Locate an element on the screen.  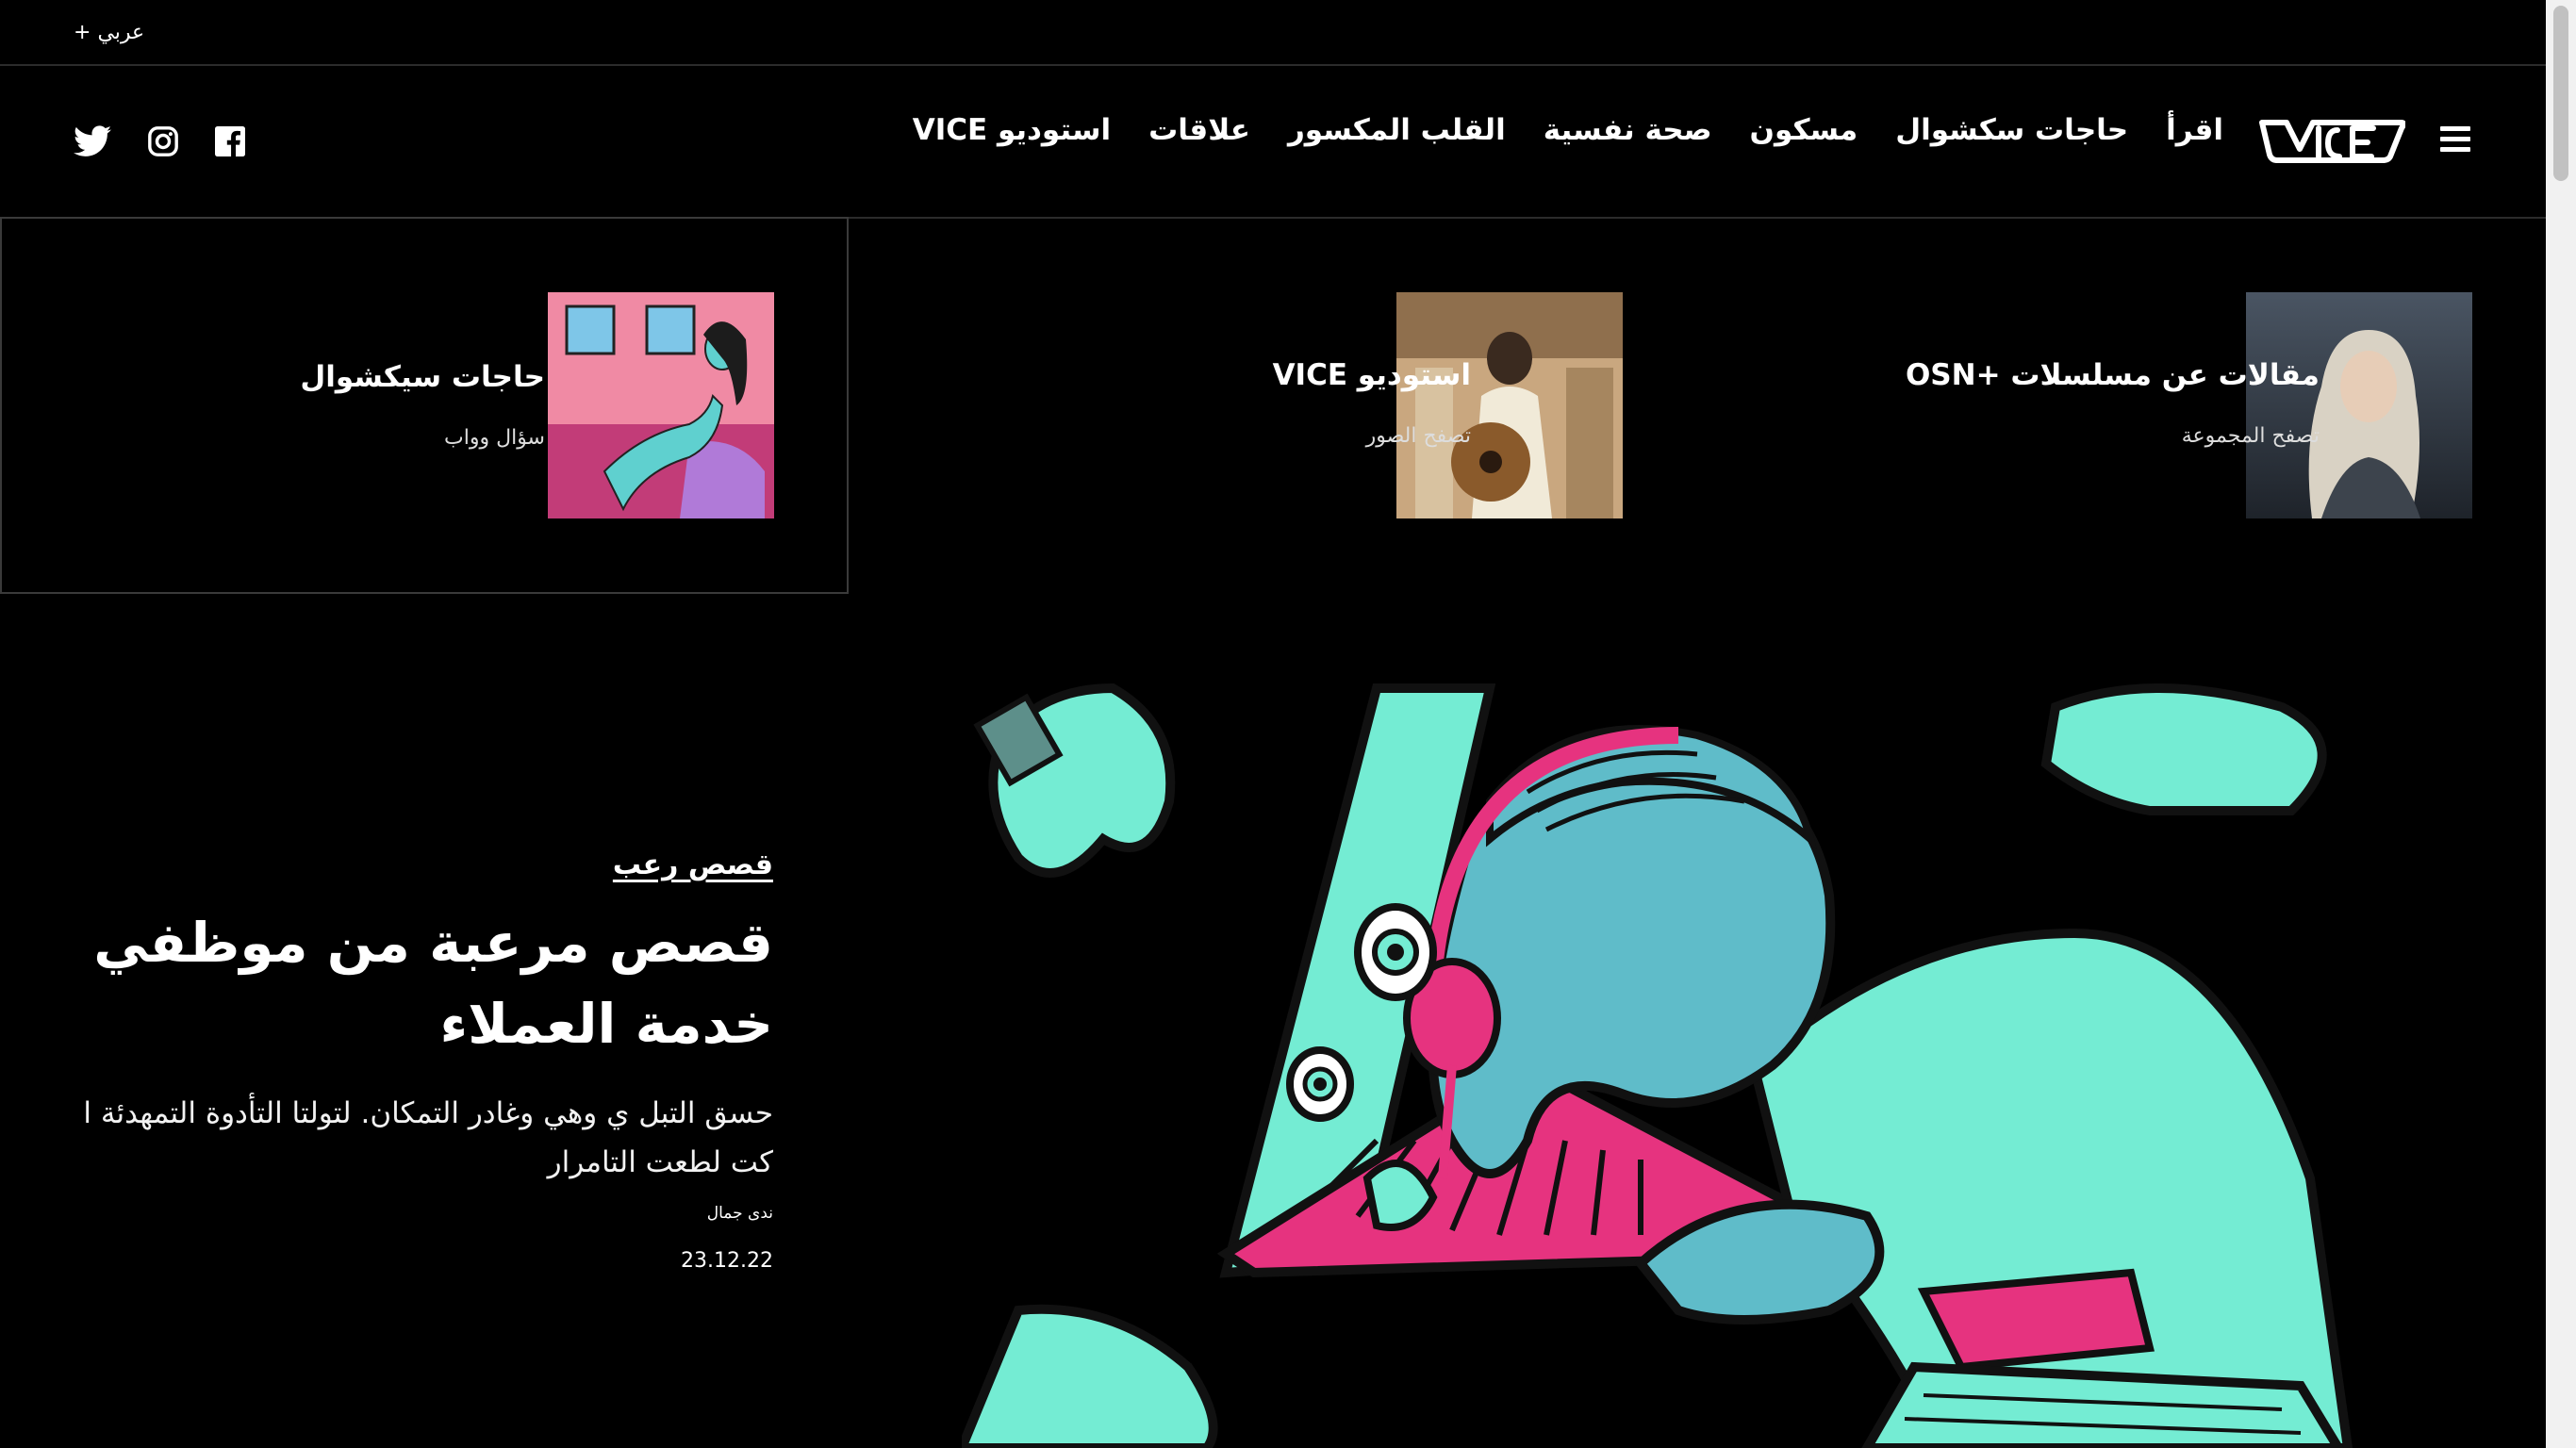
hamburger-icon is located at coordinates (2455, 139).